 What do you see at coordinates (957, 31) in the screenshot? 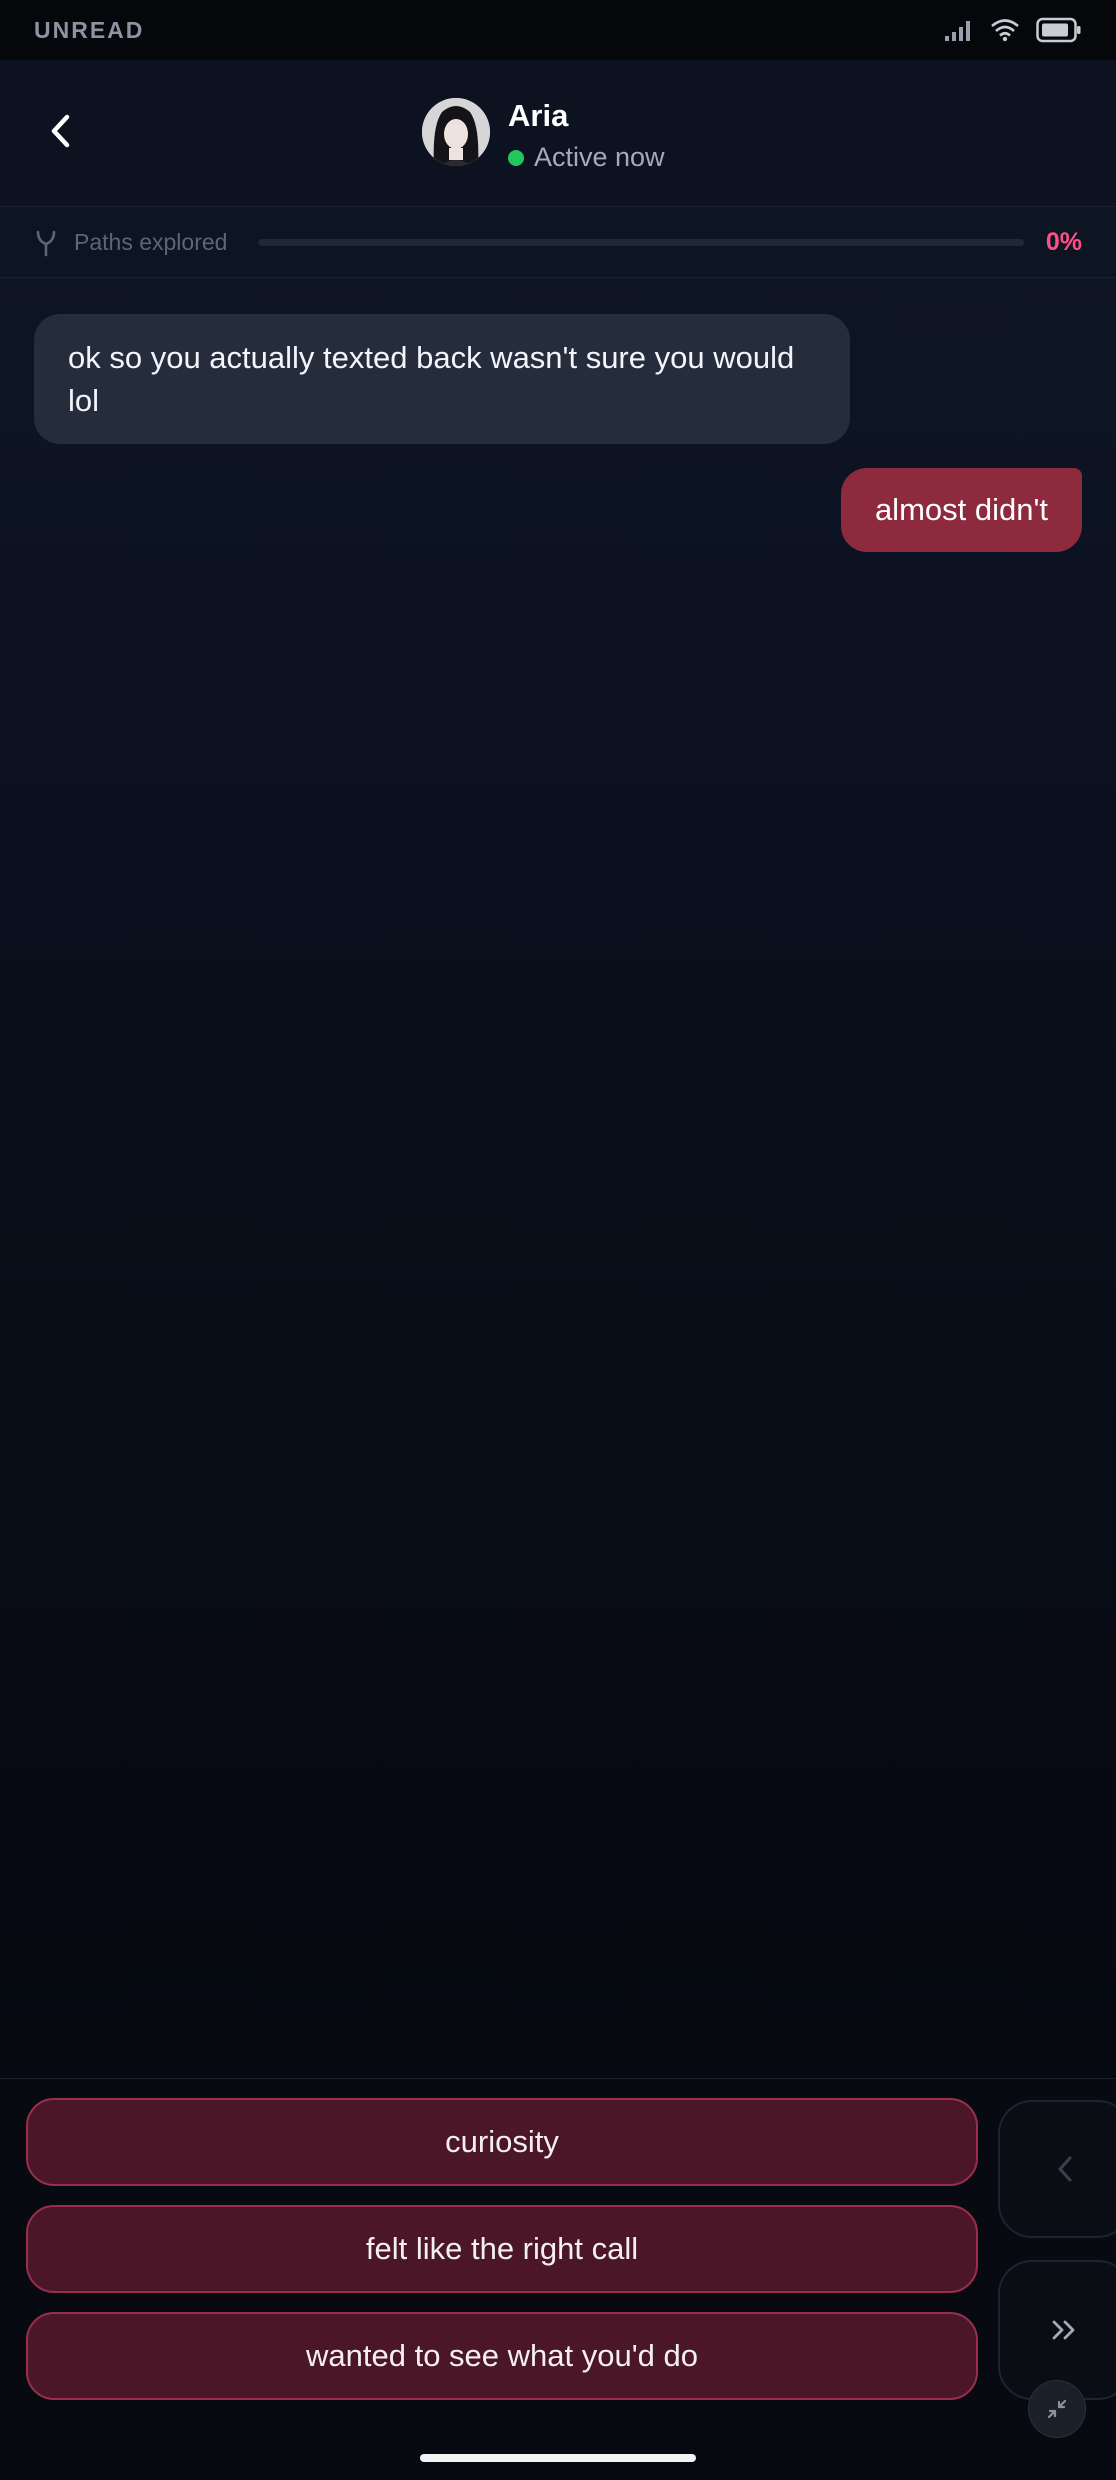
I see `signal-icon` at bounding box center [957, 31].